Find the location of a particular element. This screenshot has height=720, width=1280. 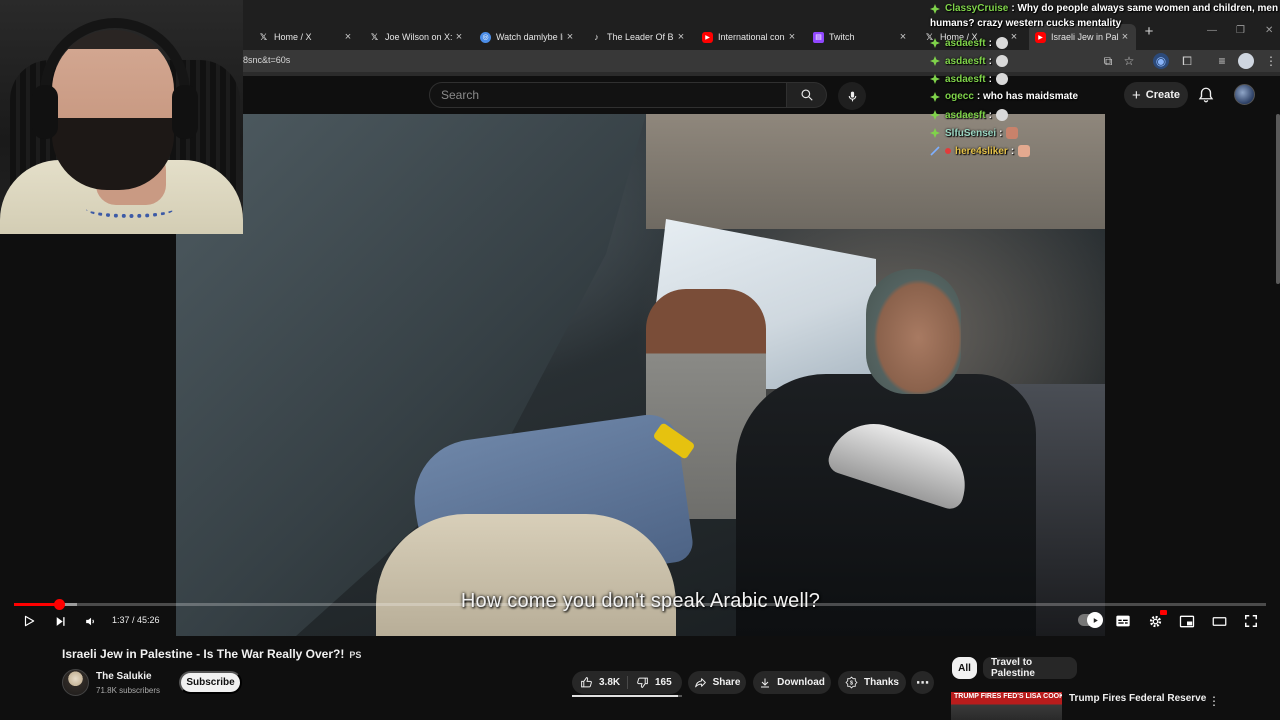

chat-message: here4sliker : is located at coordinates (980, 151).